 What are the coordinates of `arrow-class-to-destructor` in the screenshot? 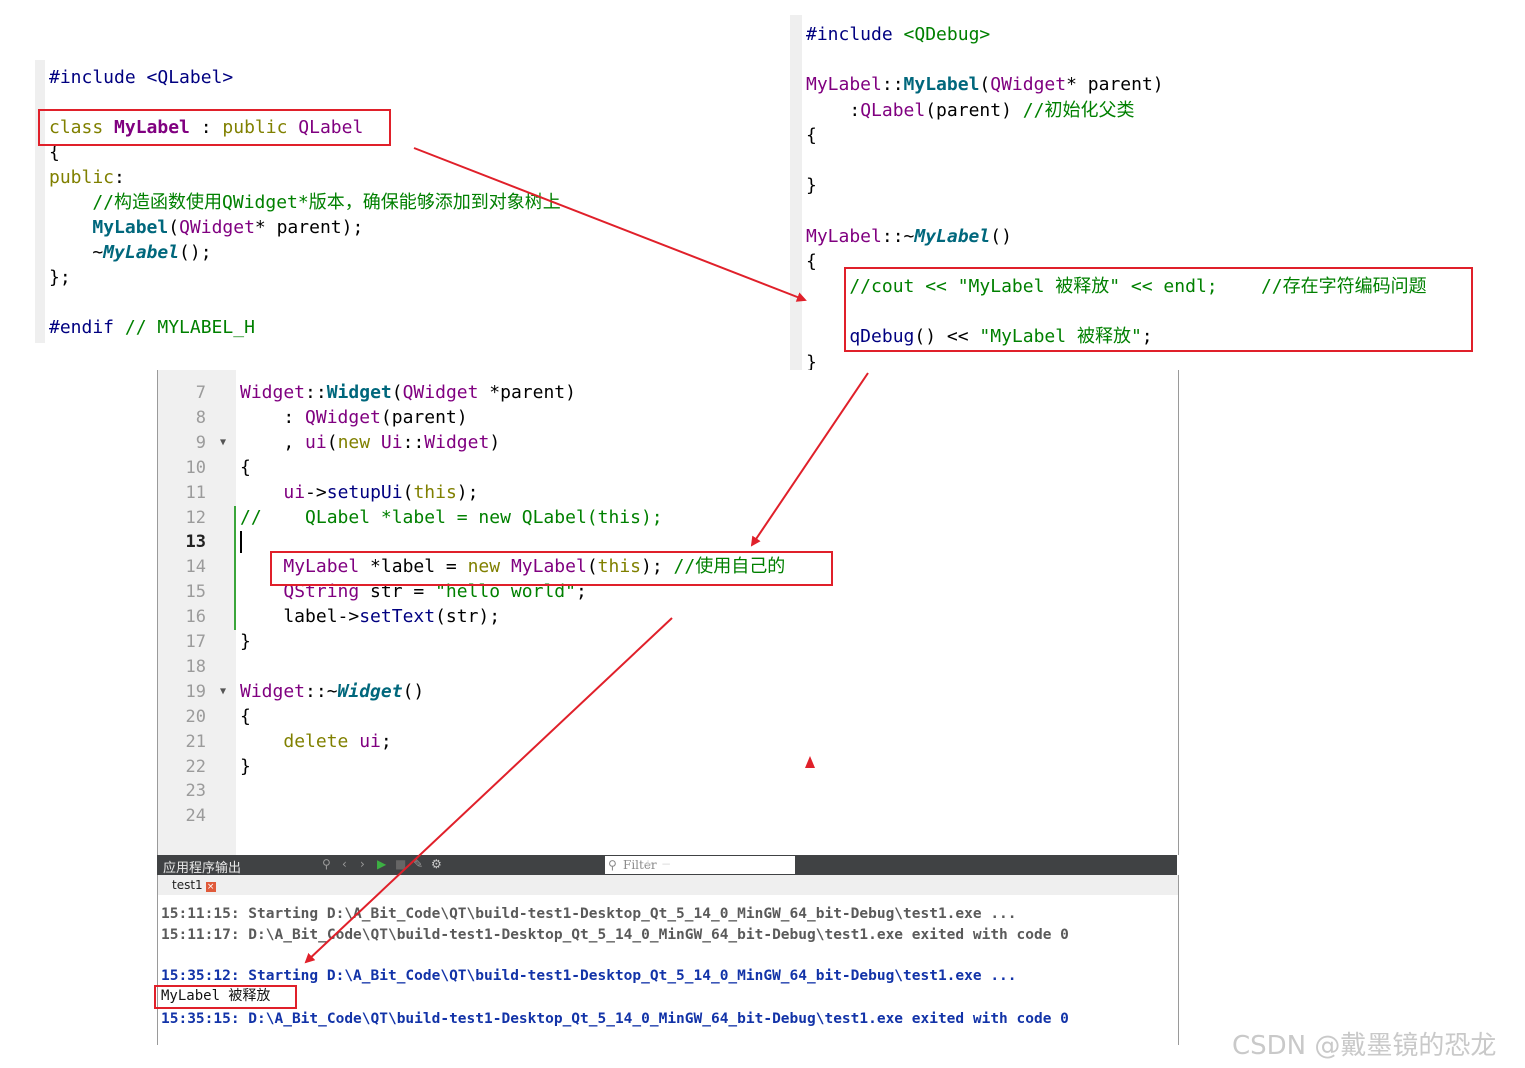 It's located at (610, 224).